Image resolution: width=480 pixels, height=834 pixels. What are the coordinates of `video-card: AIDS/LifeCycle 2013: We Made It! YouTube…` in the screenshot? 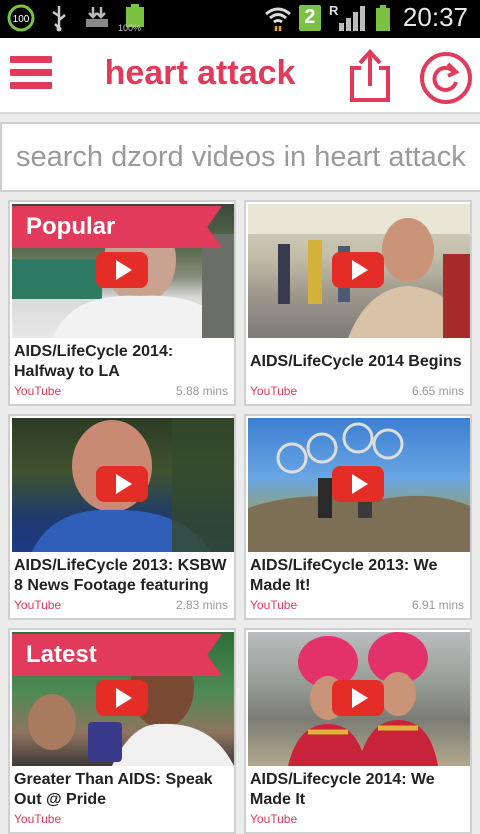 It's located at (358, 517).